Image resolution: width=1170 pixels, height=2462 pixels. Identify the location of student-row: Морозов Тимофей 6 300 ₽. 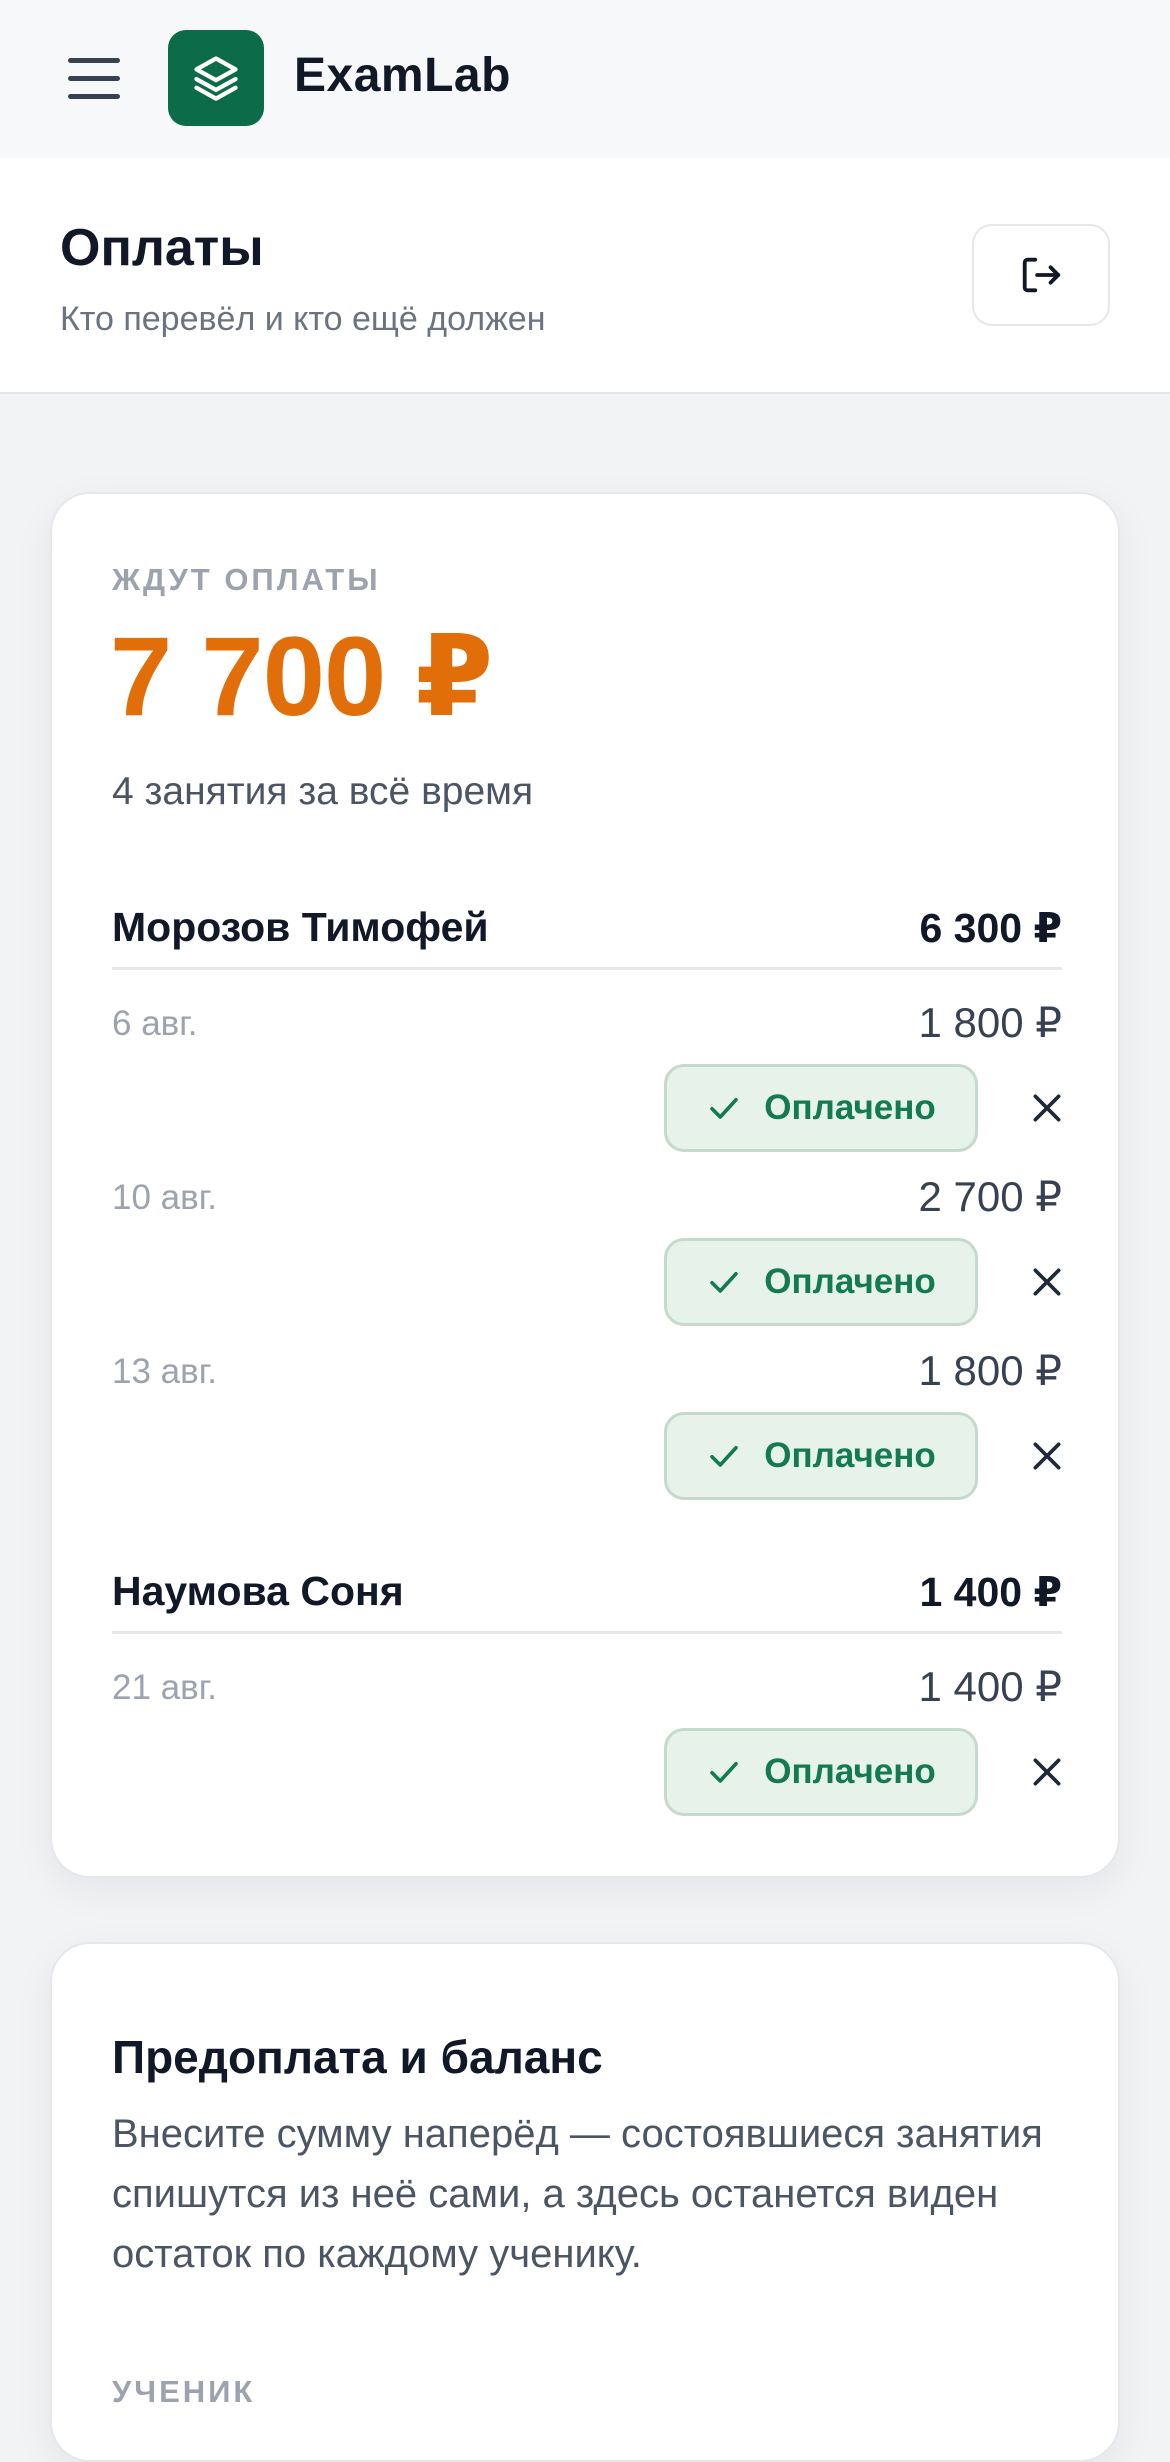
(587, 930).